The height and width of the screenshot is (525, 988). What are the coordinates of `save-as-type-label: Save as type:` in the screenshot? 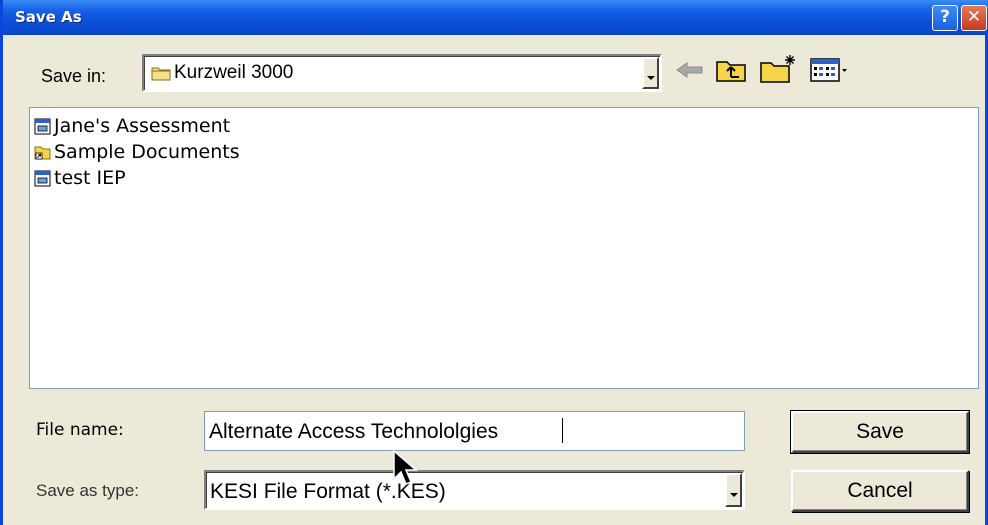 It's located at (88, 490).